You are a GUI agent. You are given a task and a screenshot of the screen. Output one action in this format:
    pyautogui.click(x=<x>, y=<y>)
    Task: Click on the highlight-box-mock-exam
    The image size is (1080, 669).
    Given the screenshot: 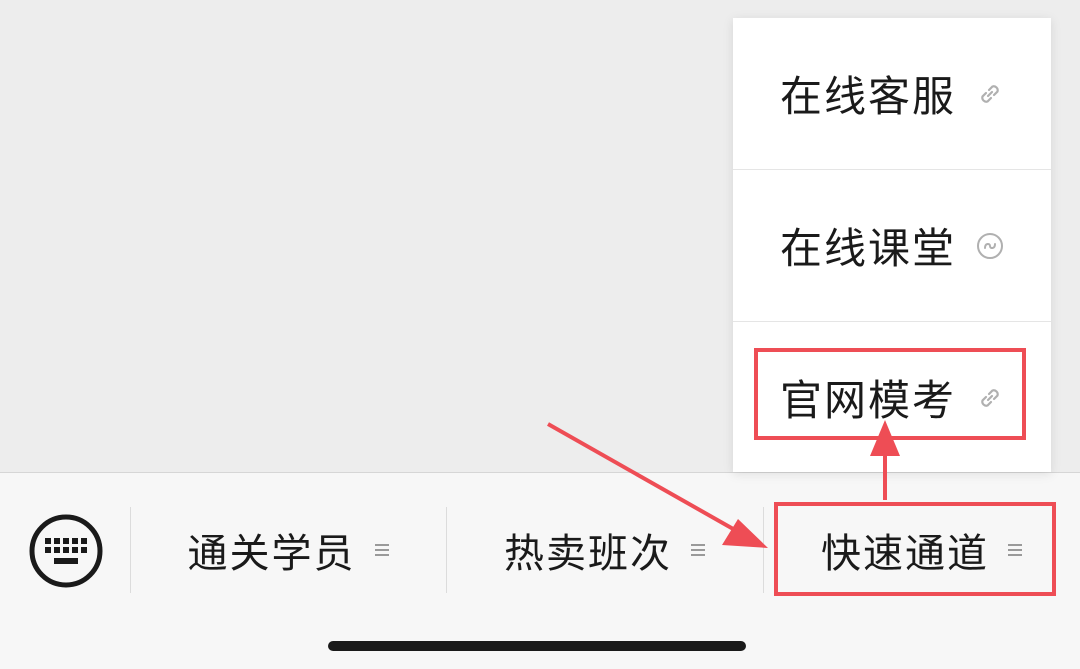 What is the action you would take?
    pyautogui.click(x=890, y=394)
    